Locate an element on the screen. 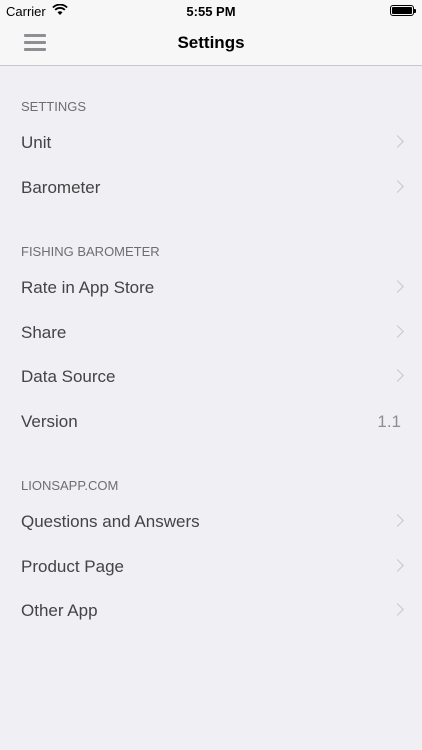 This screenshot has width=422, height=750. page-title: Settings is located at coordinates (211, 42).